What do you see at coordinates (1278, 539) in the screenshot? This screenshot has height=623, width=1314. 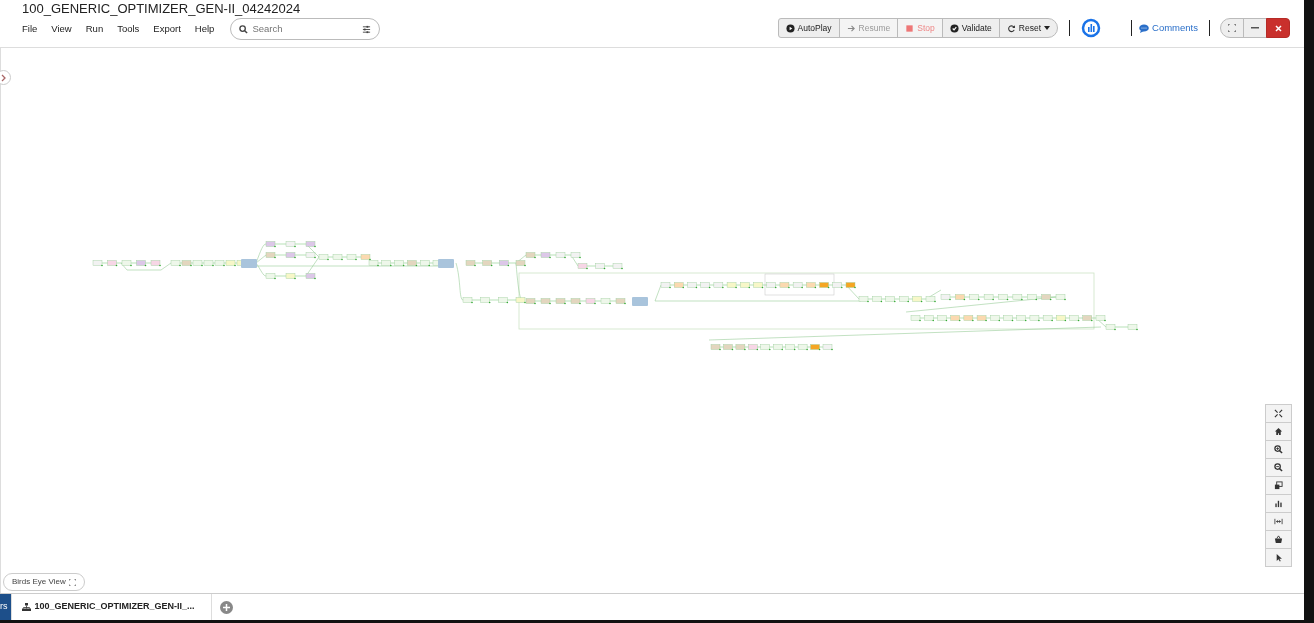 I see `basket-icon` at bounding box center [1278, 539].